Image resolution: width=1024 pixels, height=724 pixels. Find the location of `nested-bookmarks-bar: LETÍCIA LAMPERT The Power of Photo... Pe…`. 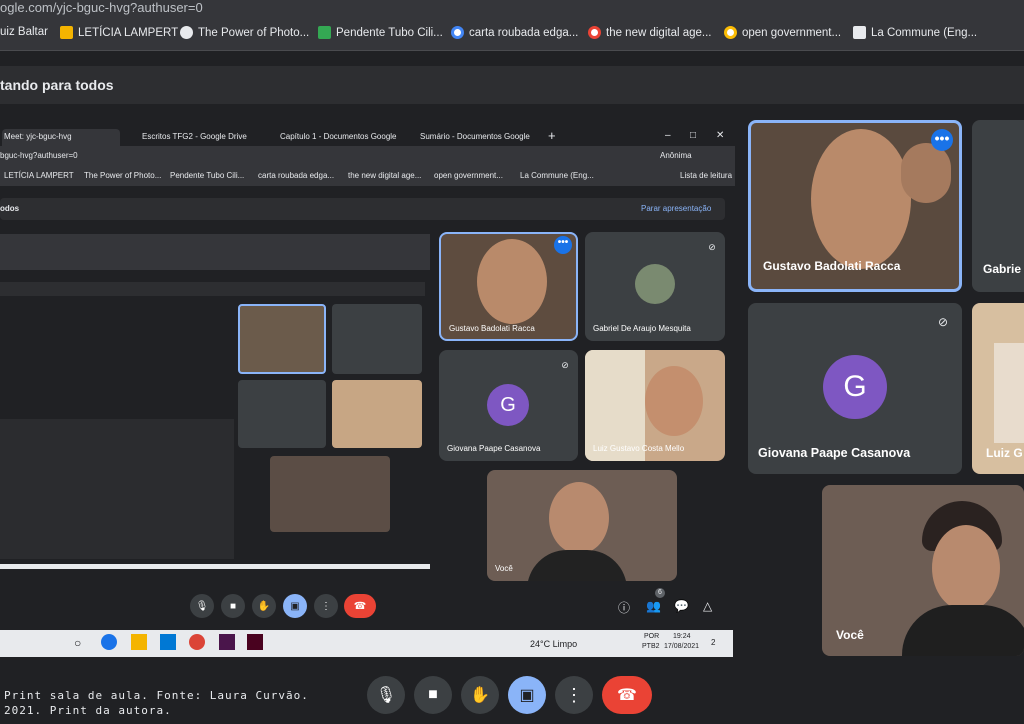

nested-bookmarks-bar: LETÍCIA LAMPERT The Power of Photo... Pe… is located at coordinates (367, 176).